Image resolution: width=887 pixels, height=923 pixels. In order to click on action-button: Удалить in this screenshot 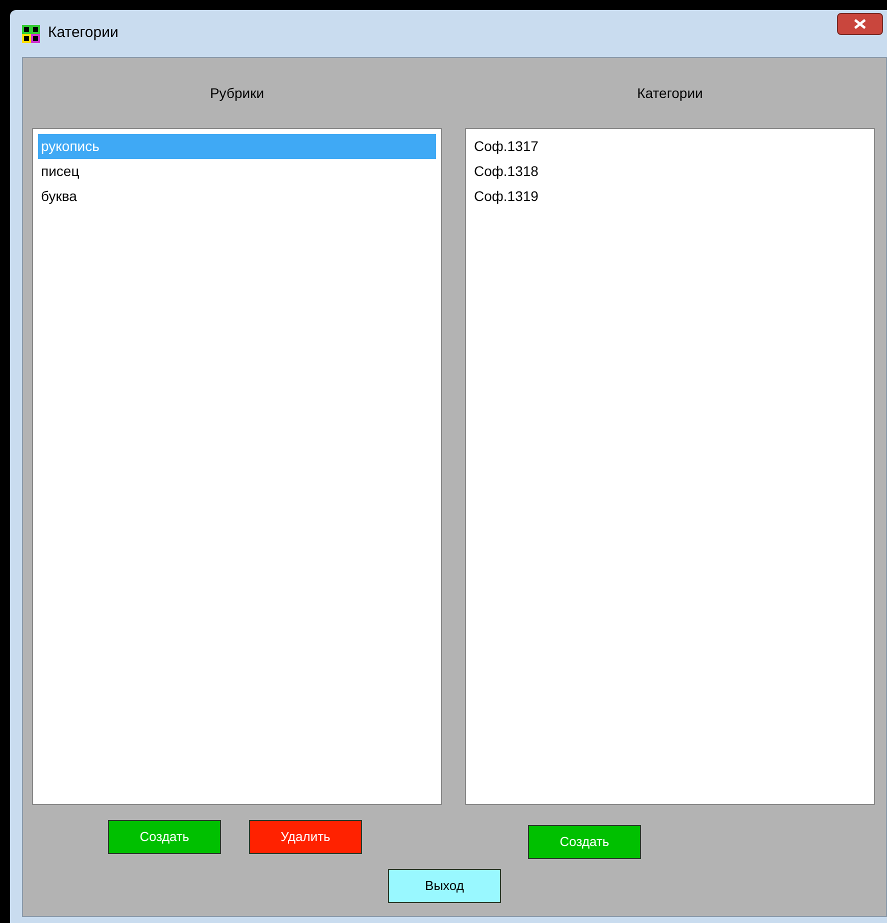, I will do `click(305, 837)`.